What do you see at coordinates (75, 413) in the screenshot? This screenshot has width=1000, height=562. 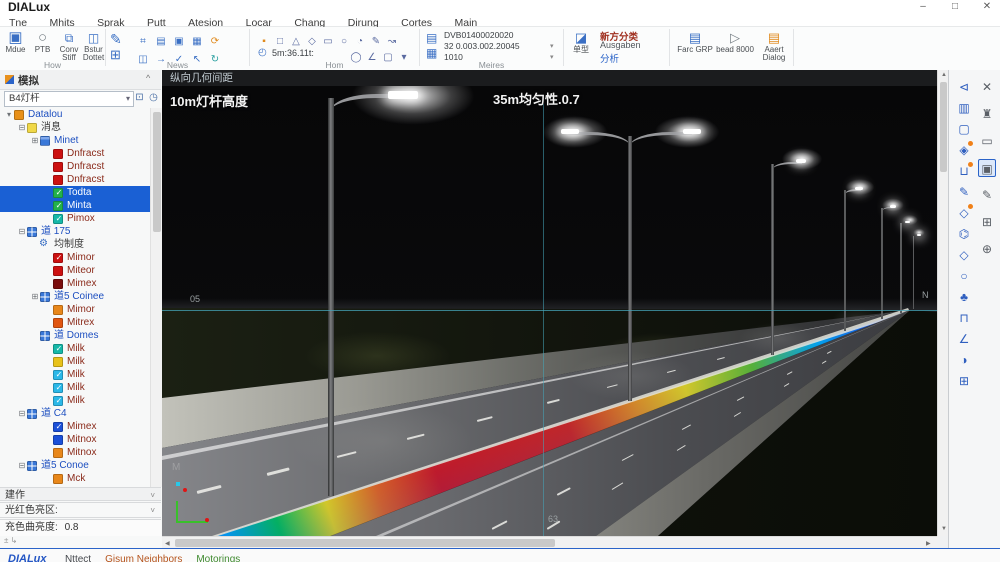 I see `tree-item: ⊟ 道 C4` at bounding box center [75, 413].